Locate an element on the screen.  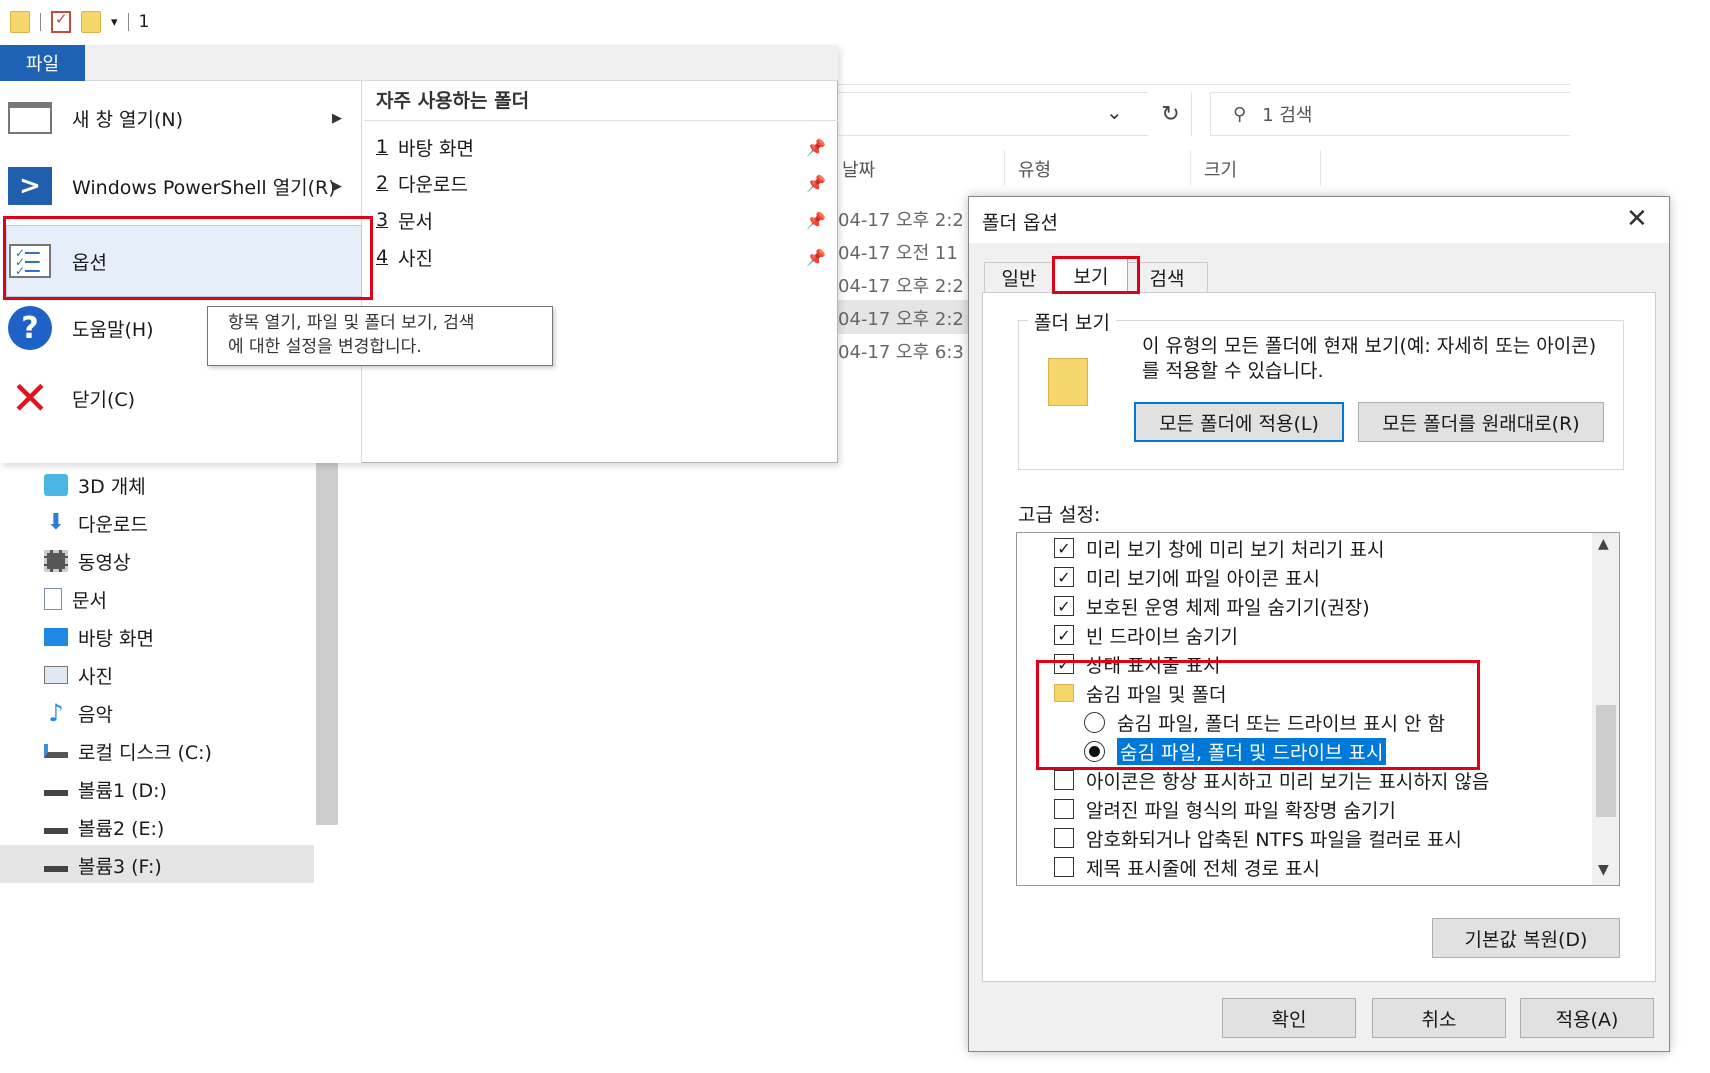
nav-label: 다운로드 is located at coordinates (113, 524).